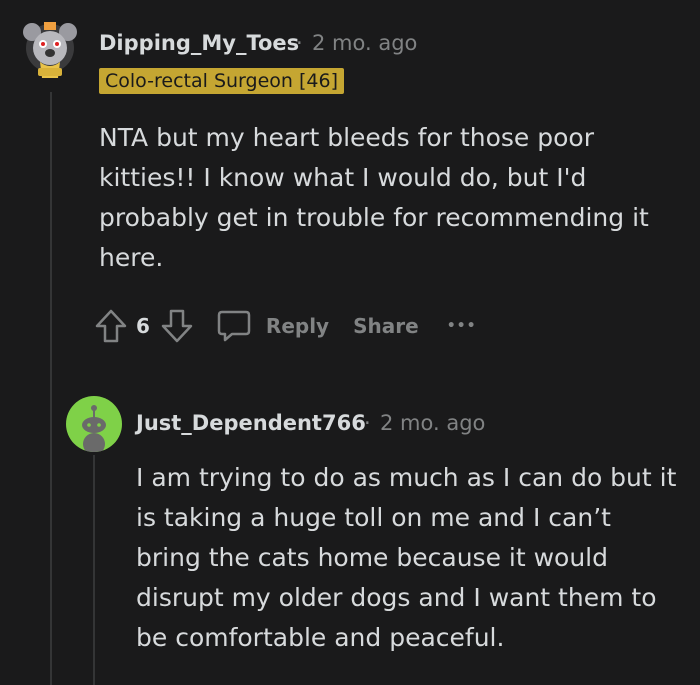 The height and width of the screenshot is (685, 700). I want to click on downvote-button, so click(177, 326).